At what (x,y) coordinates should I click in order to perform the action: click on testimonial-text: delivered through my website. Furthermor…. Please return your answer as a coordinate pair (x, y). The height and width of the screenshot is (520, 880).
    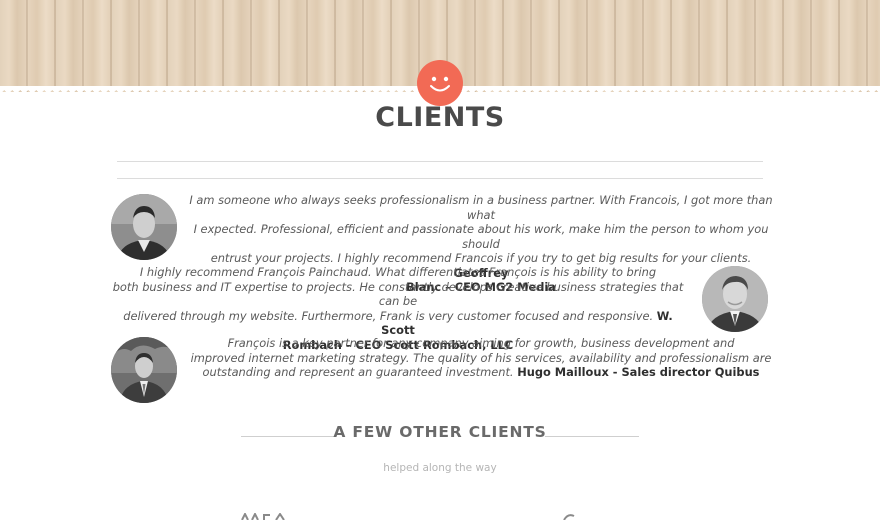
    Looking at the image, I should click on (388, 315).